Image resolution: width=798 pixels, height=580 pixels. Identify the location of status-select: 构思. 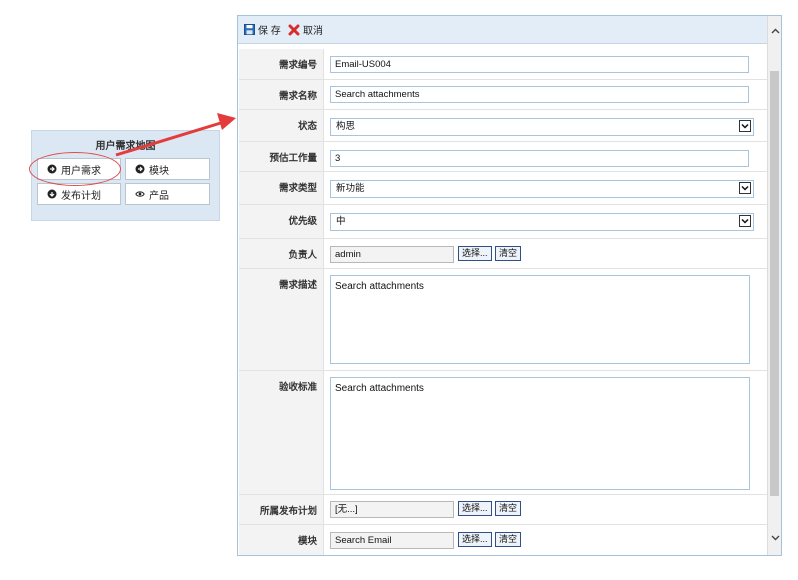
(542, 127).